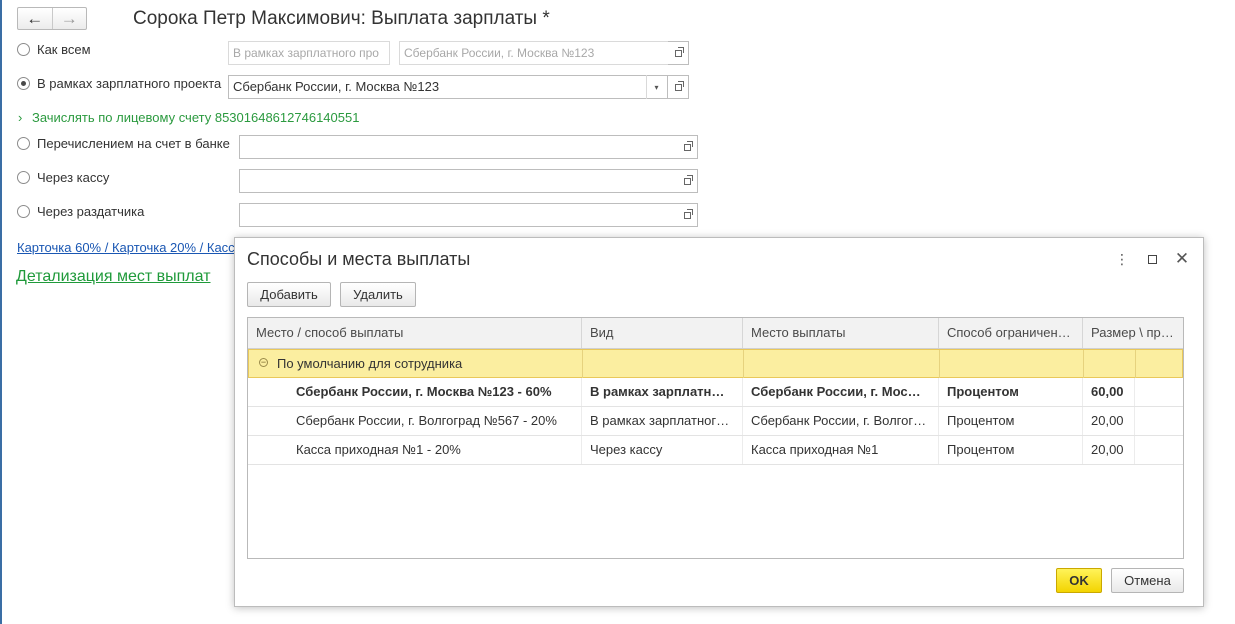 The width and height of the screenshot is (1235, 624). I want to click on collapse-icon: −, so click(263, 362).